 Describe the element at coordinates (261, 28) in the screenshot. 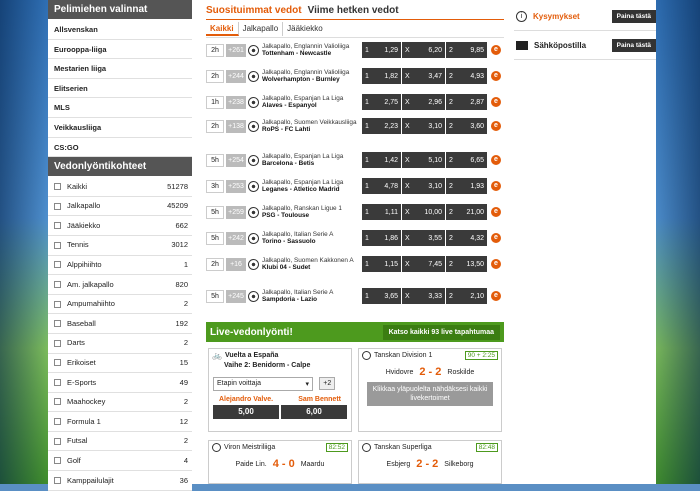

I see `subtab-football: Jalkapallo` at that location.